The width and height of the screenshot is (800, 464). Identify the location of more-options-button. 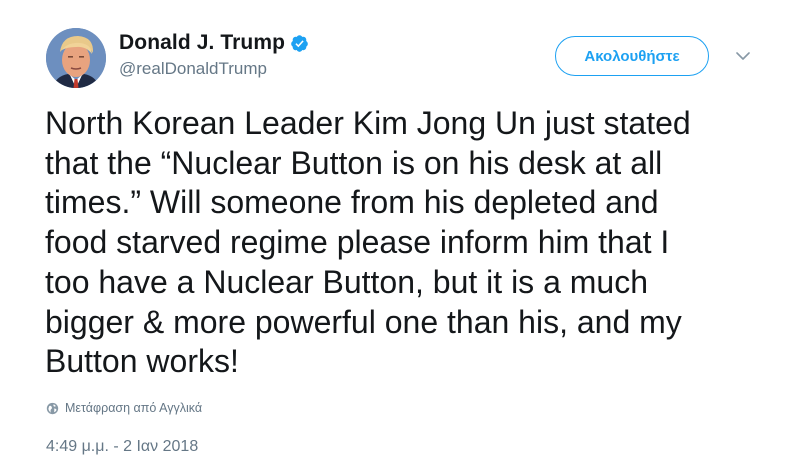
(743, 56).